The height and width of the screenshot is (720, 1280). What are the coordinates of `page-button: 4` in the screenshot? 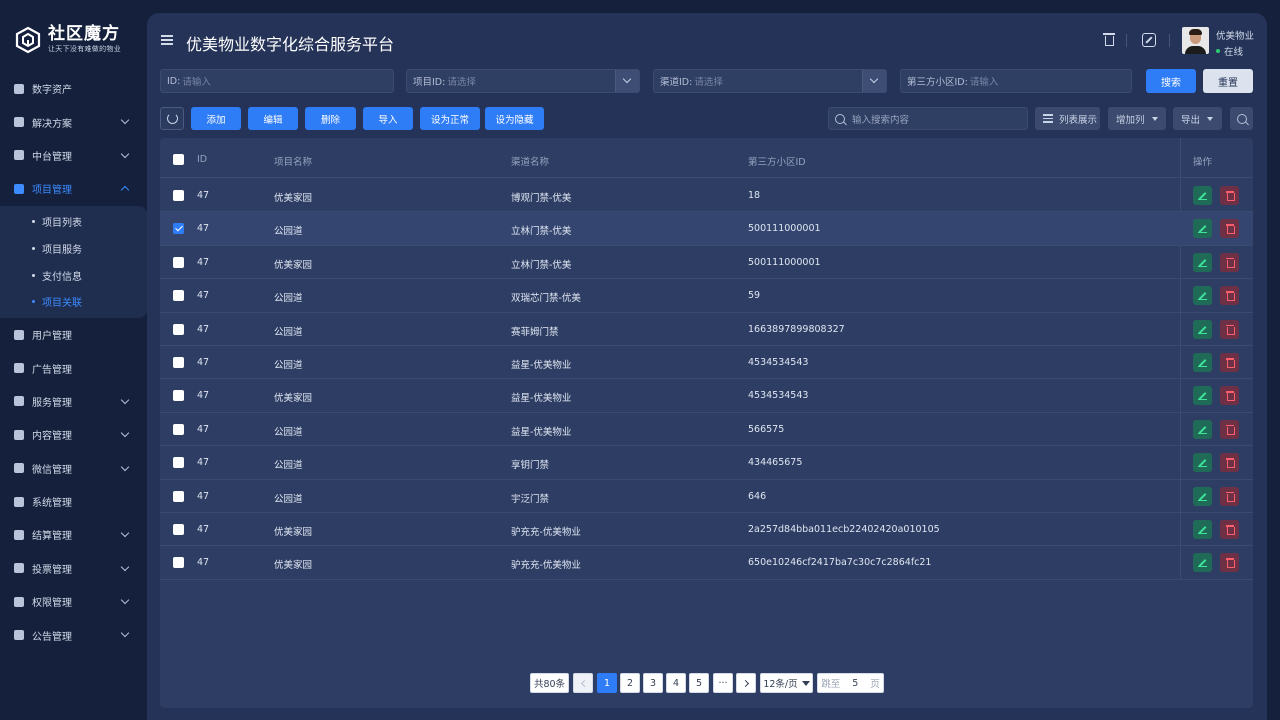 It's located at (676, 683).